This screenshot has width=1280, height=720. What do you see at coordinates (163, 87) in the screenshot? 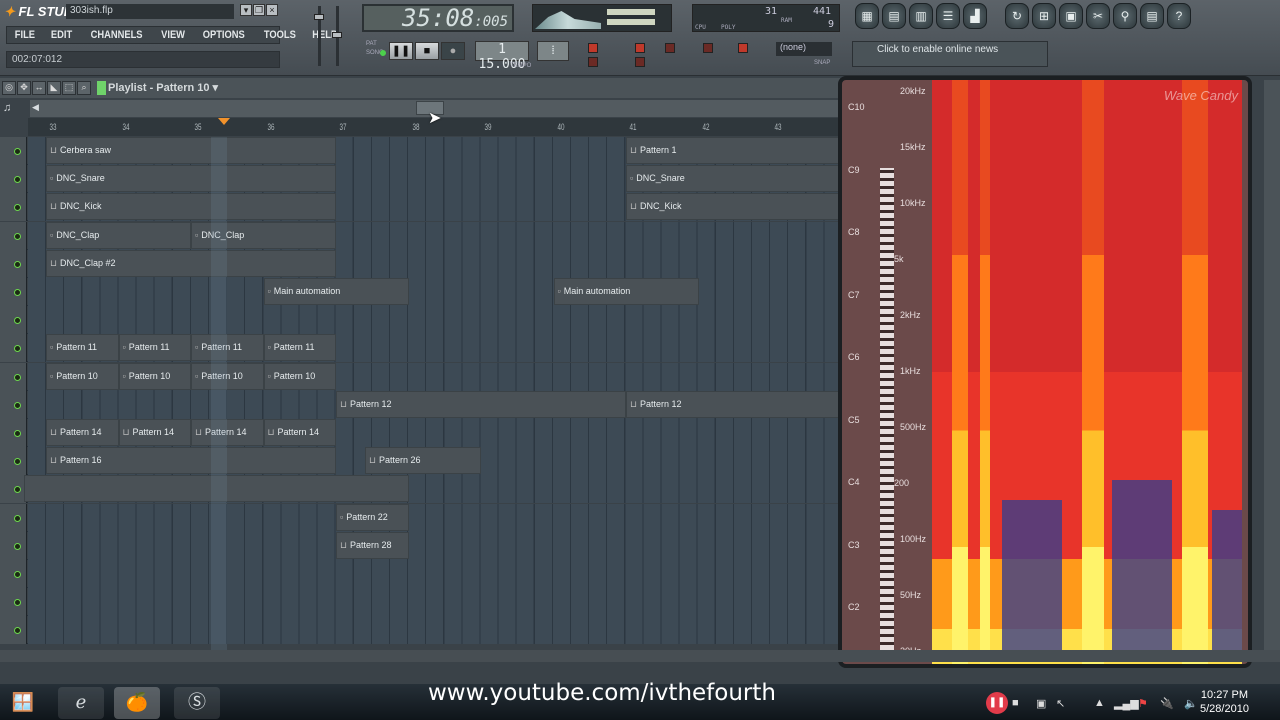
I see `playlist-title: Playlist - Pattern 10 ▾` at bounding box center [163, 87].